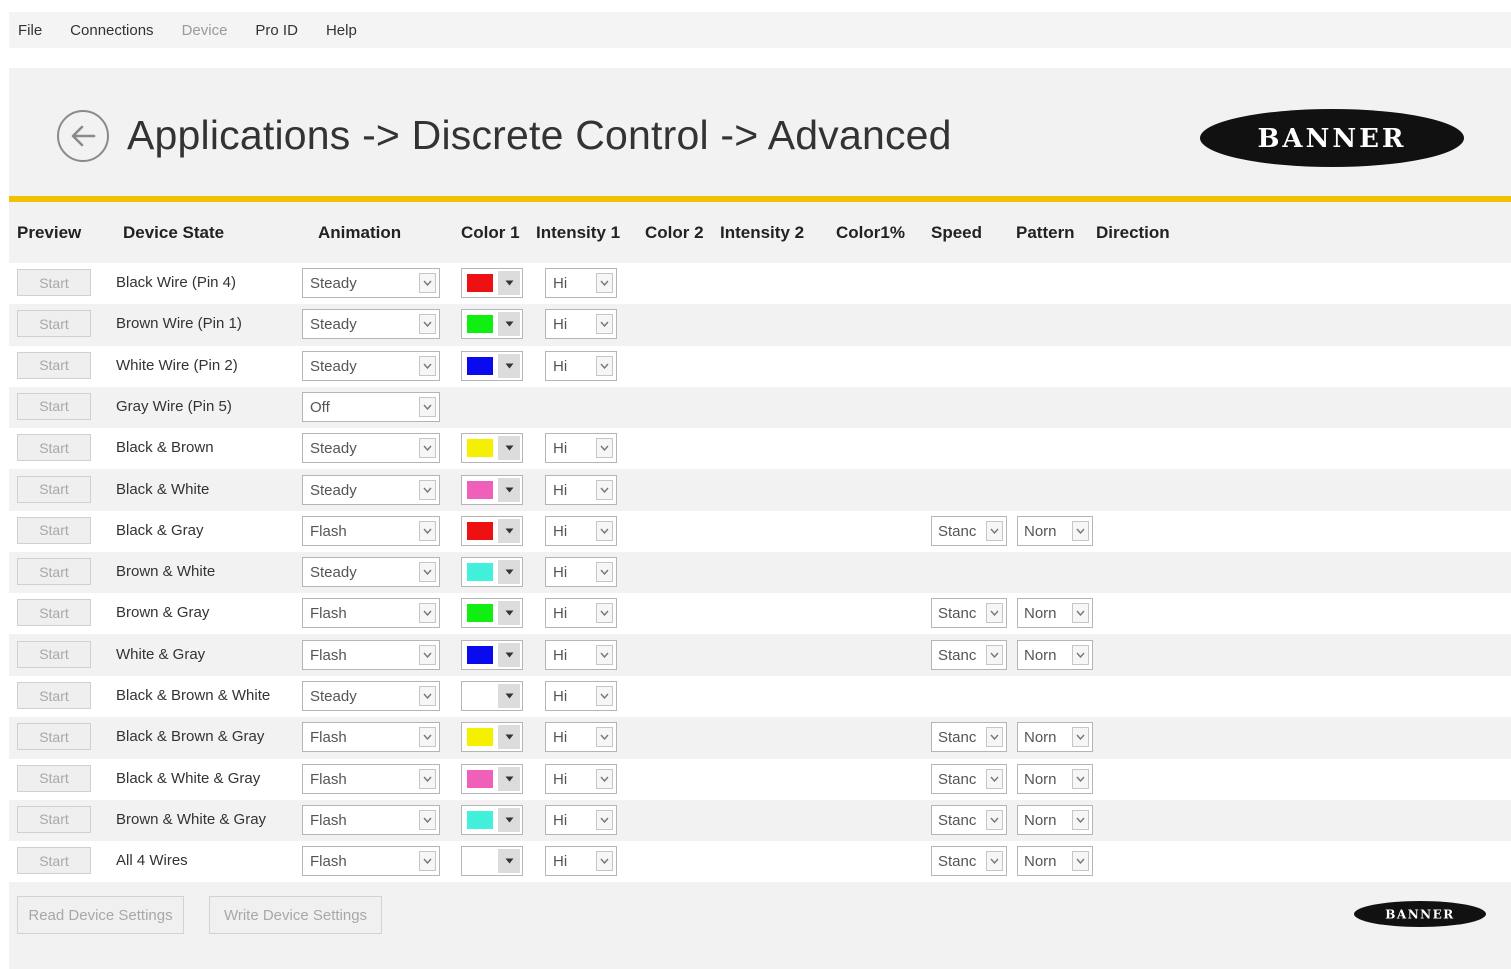  I want to click on menu-connections: Connections, so click(111, 30).